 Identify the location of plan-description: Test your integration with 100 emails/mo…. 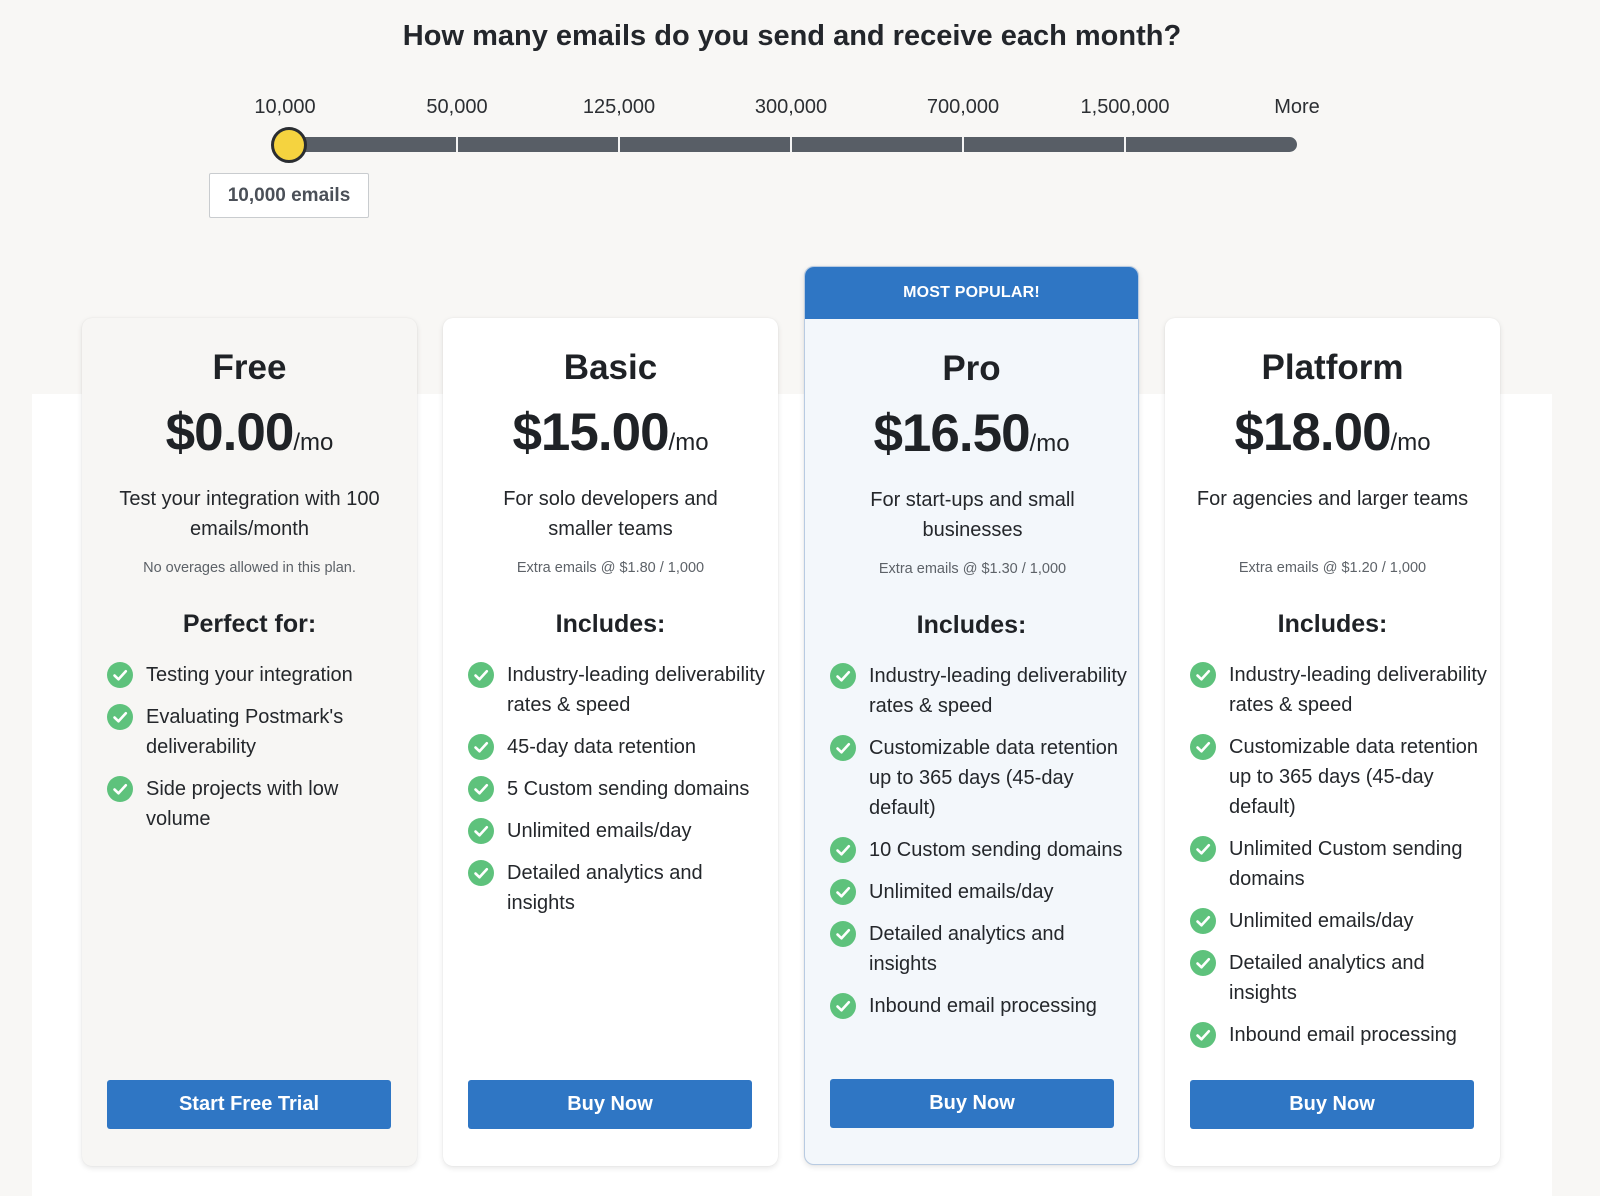
(249, 514).